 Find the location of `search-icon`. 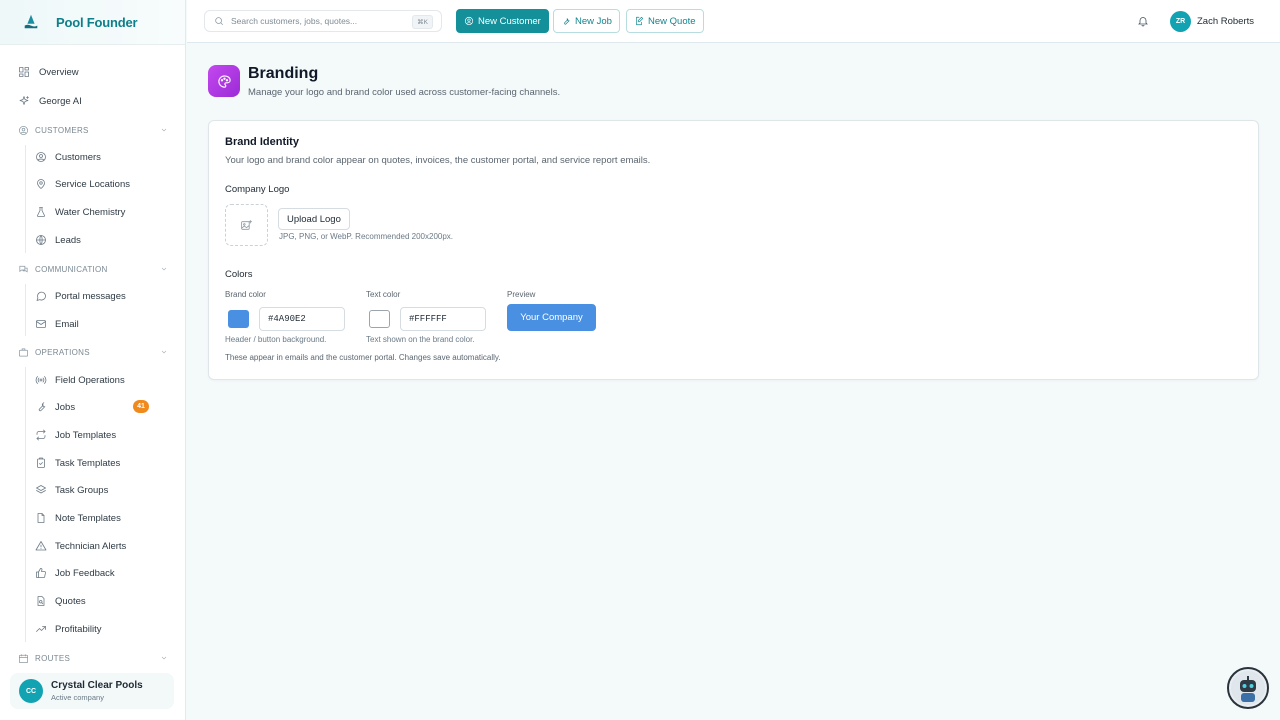

search-icon is located at coordinates (219, 21).